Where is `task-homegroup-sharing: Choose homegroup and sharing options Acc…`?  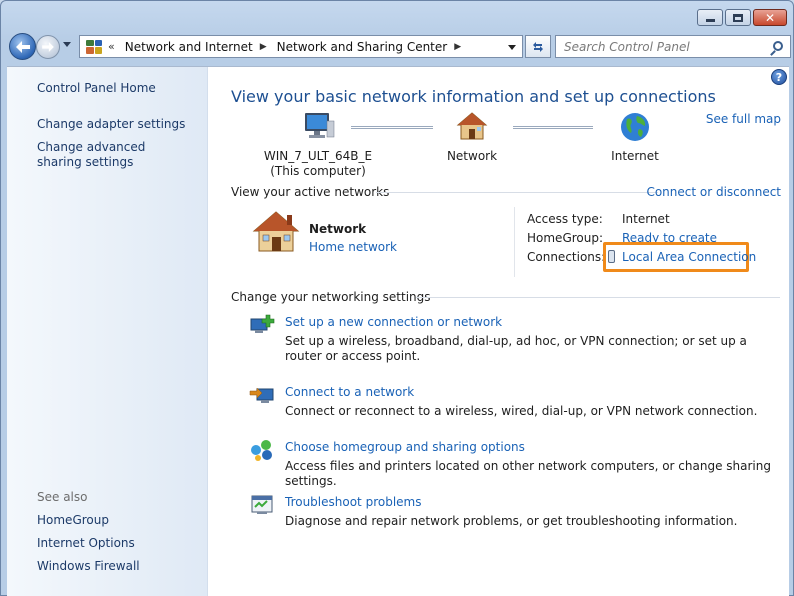 task-homegroup-sharing: Choose homegroup and sharing options Acc… is located at coordinates (531, 464).